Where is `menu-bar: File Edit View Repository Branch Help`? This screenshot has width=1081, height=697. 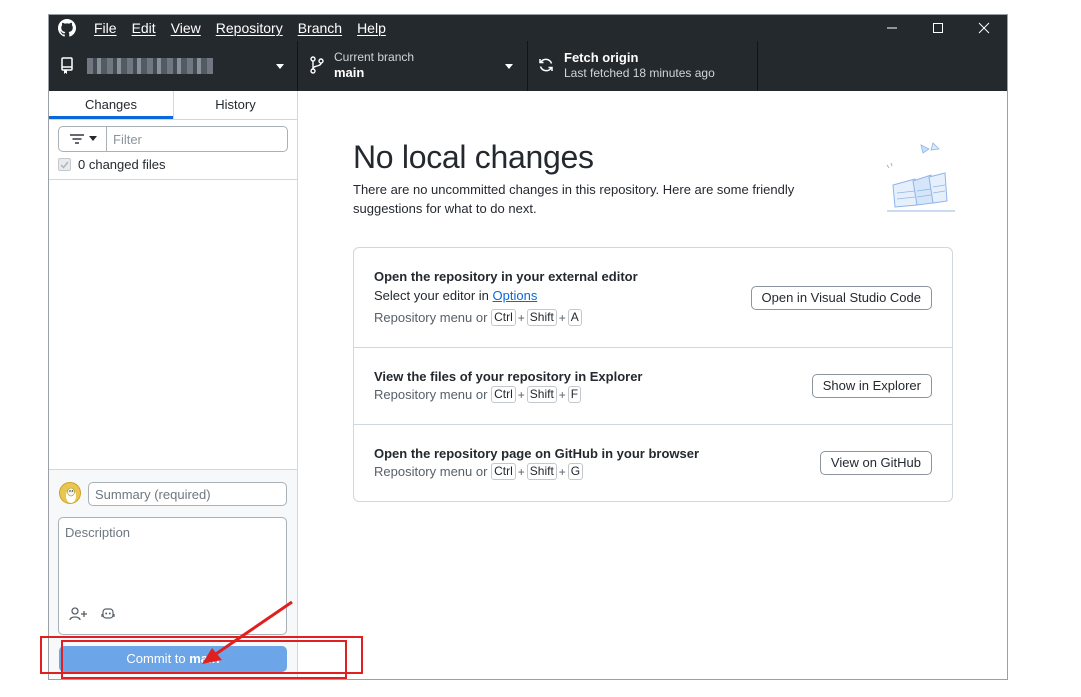
menu-bar: File Edit View Repository Branch Help is located at coordinates (247, 28).